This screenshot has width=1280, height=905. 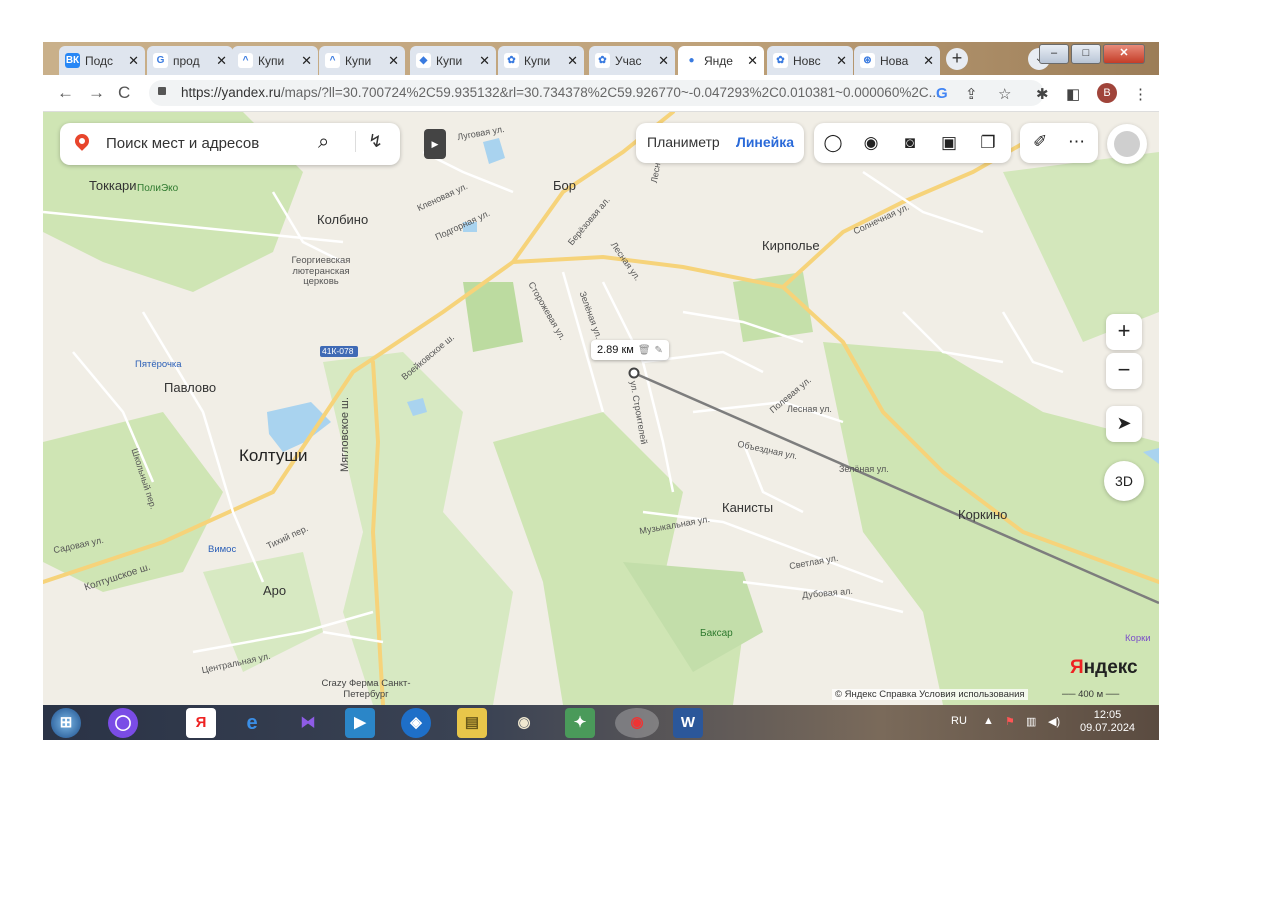 I want to click on network-app-icon: ◈, so click(x=416, y=723).